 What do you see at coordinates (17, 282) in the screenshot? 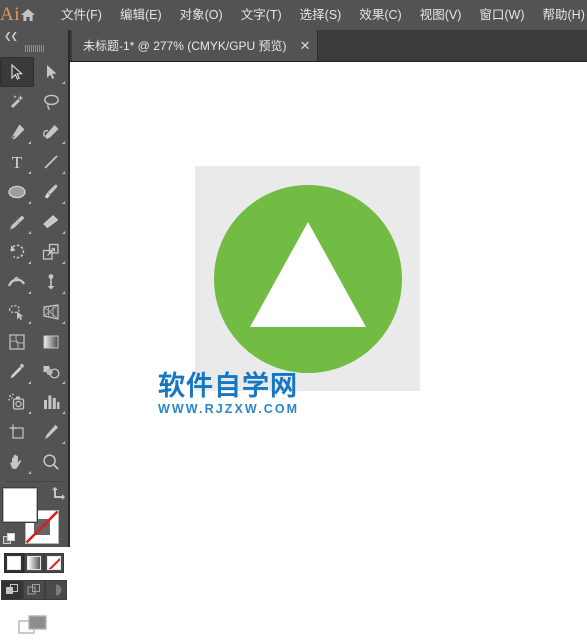
I see `width-tool` at bounding box center [17, 282].